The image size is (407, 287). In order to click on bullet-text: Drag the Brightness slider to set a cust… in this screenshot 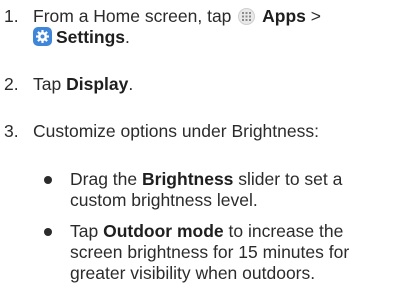, I will do `click(237, 190)`.